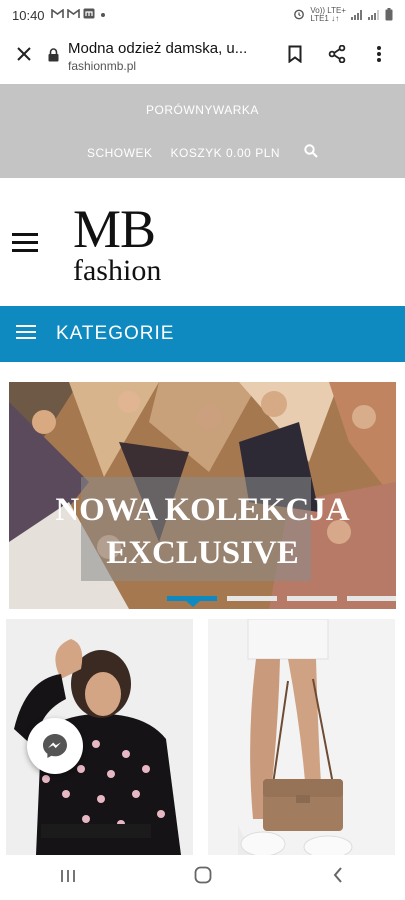 Image resolution: width=405 pixels, height=900 pixels. What do you see at coordinates (325, 18) in the screenshot?
I see `network-label-bottom: LTE1 ↓↑` at bounding box center [325, 18].